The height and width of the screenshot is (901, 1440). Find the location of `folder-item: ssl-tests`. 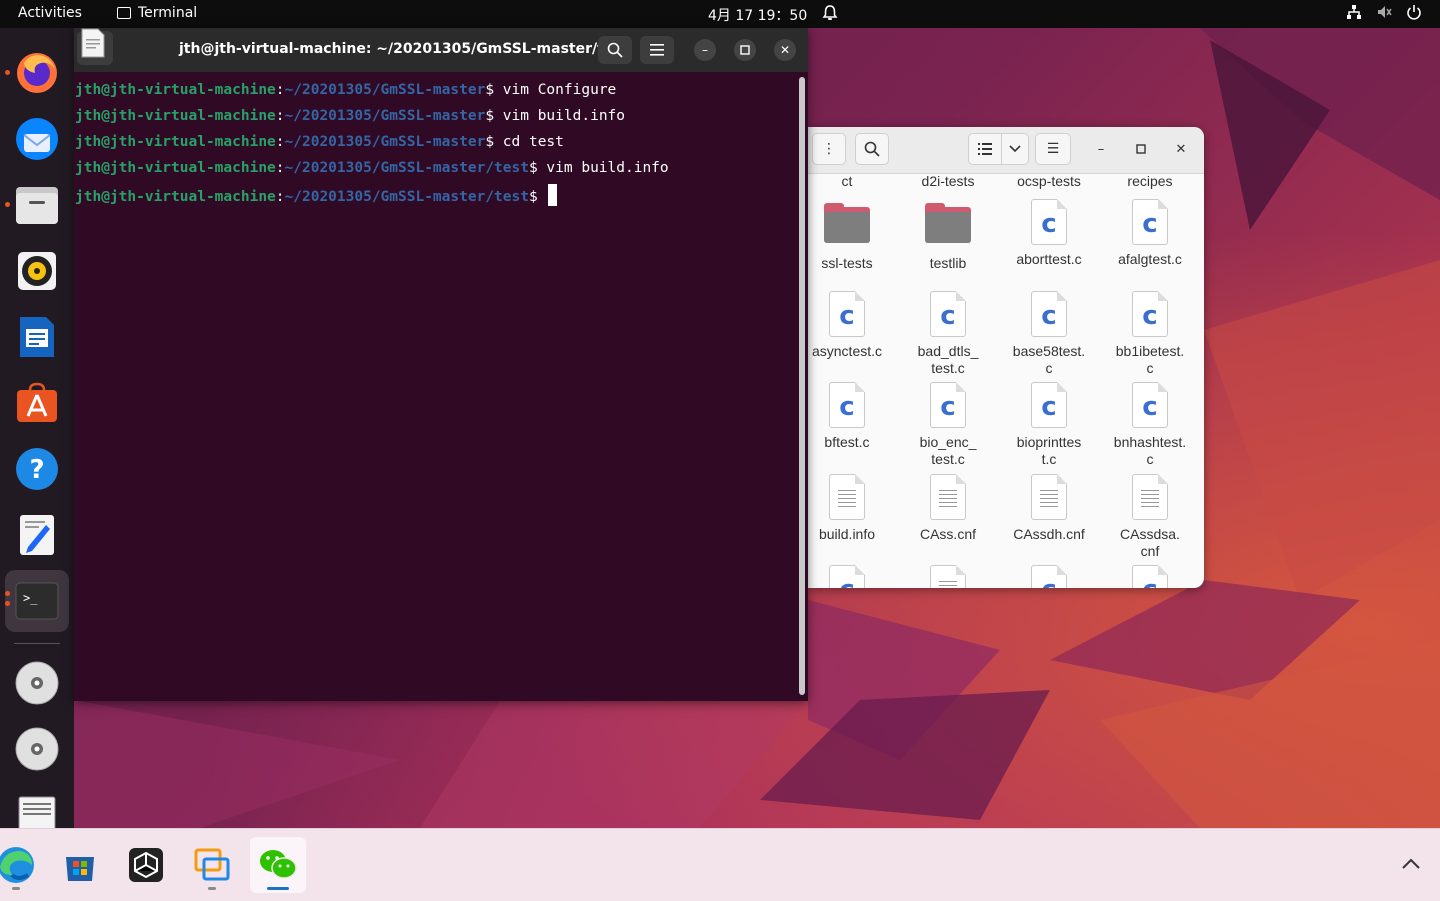

folder-item: ssl-tests is located at coordinates (852, 235).